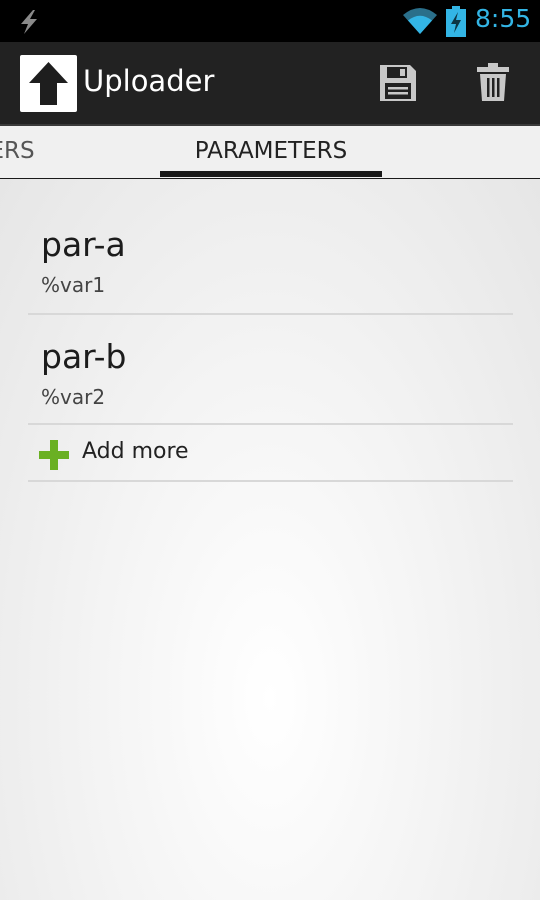 The height and width of the screenshot is (900, 540). What do you see at coordinates (503, 18) in the screenshot?
I see `status-time: 8:55` at bounding box center [503, 18].